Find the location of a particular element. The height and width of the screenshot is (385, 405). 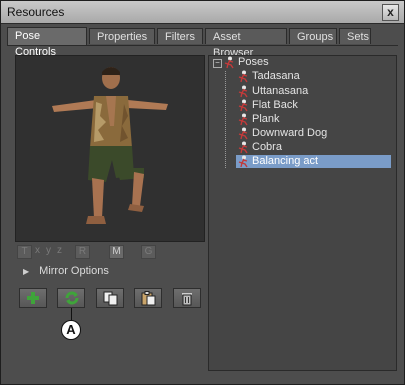

mirror-options-toggle: ▶ Mirror Options is located at coordinates (66, 271).